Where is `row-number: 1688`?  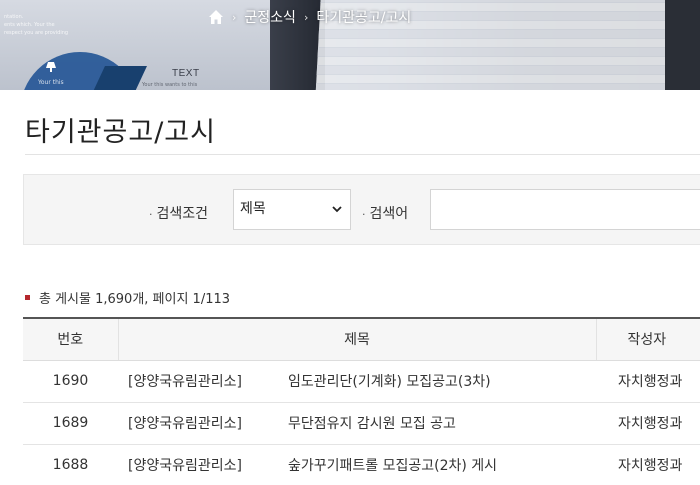 row-number: 1688 is located at coordinates (70, 464).